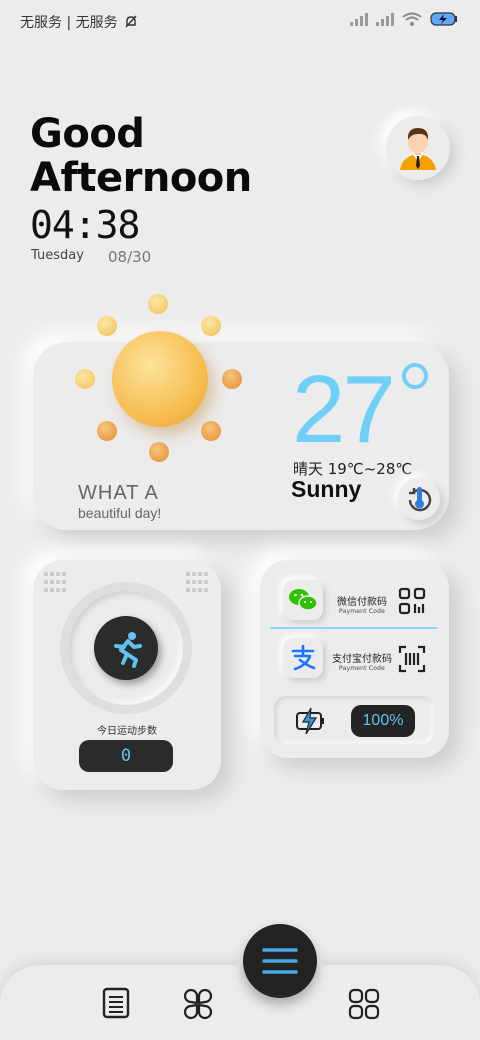 This screenshot has width=480, height=1040. I want to click on running-man-icon, so click(128, 650).